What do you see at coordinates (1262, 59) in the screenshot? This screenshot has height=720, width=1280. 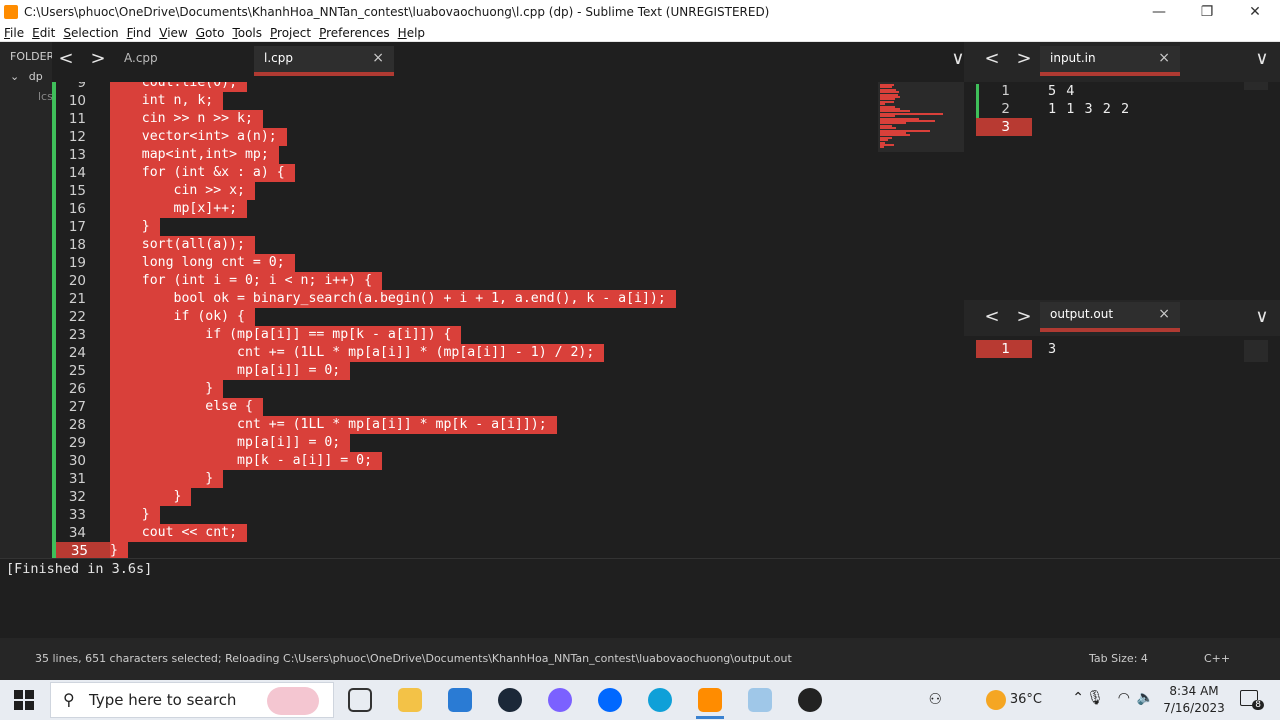 I see `input-tab-dropdown-button: ∨` at bounding box center [1262, 59].